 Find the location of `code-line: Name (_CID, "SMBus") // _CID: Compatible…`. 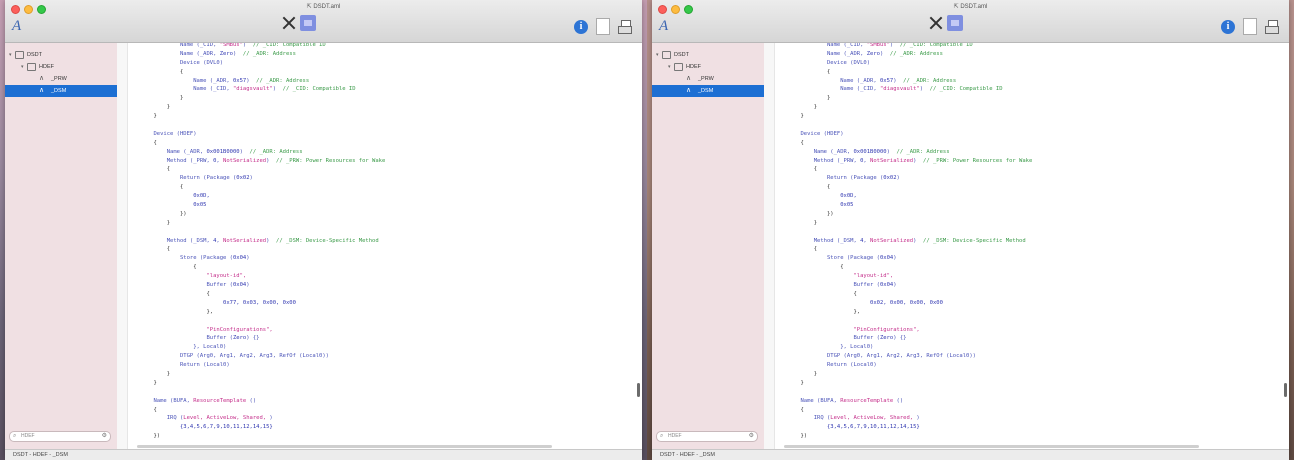

code-line: Name (_CID, "SMBus") // _CID: Compatible… is located at coordinates (380, 46).